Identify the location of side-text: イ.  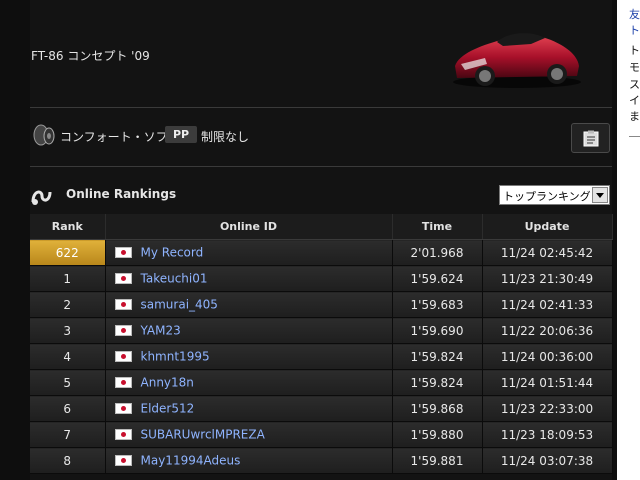
(634, 100).